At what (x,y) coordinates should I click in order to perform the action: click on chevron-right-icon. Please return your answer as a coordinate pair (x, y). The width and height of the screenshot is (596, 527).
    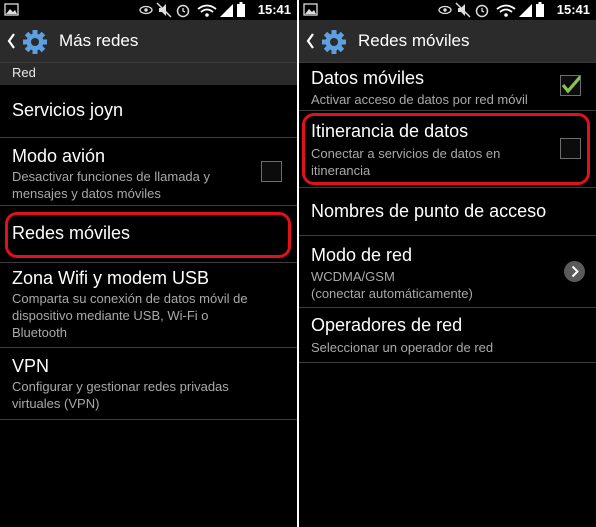
    Looking at the image, I should click on (574, 271).